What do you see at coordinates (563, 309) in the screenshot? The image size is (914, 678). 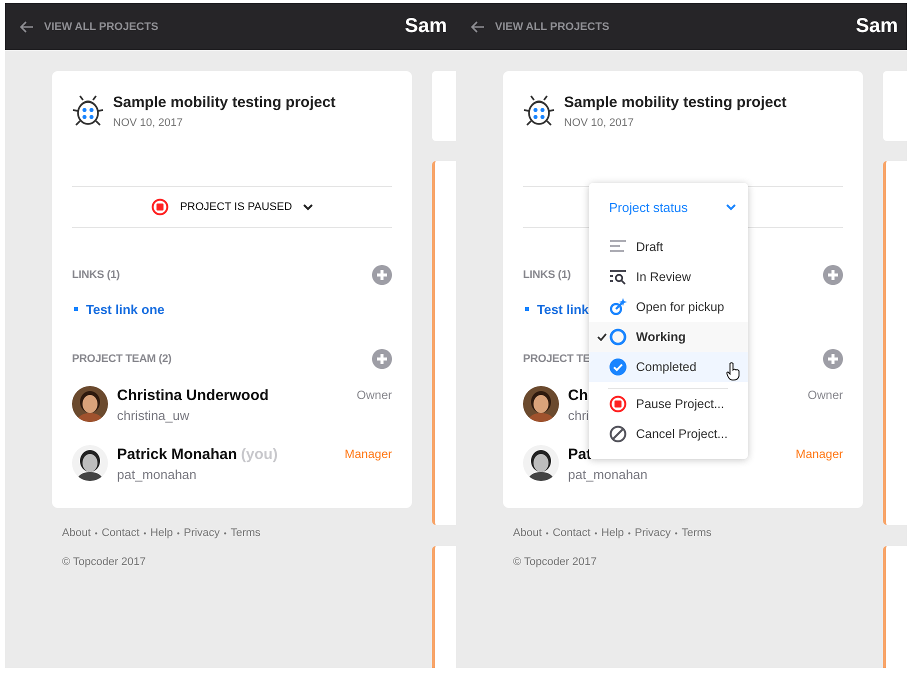 I see `link: Test link` at bounding box center [563, 309].